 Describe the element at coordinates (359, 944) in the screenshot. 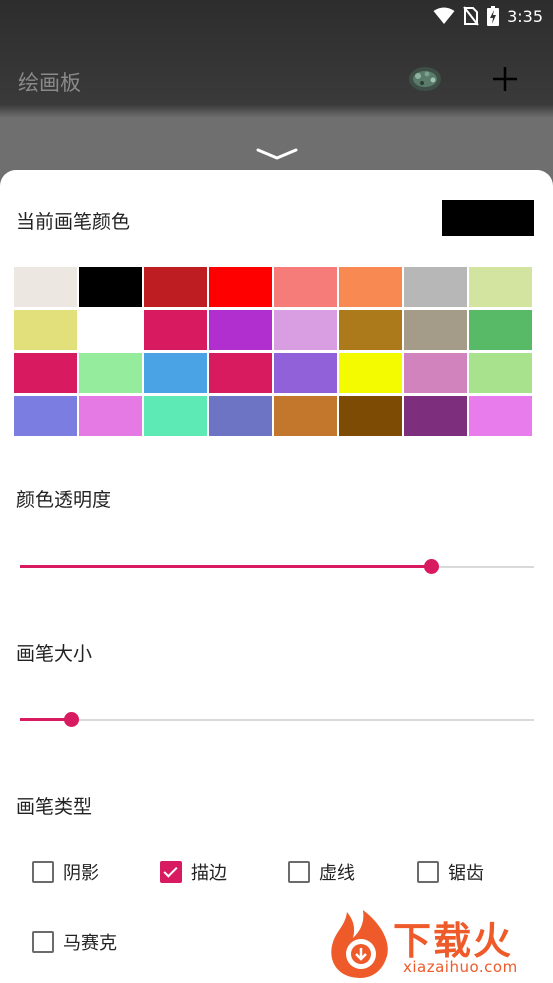

I see `flame-logo-icon` at that location.